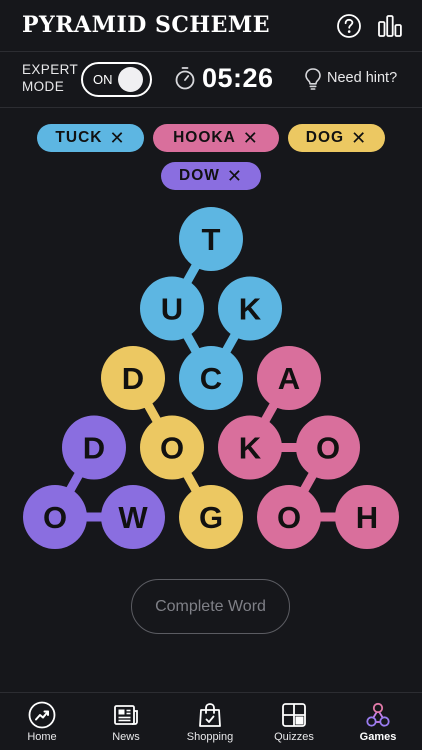 The width and height of the screenshot is (422, 750). I want to click on word-chip-tuck: TUCK ✕, so click(90, 138).